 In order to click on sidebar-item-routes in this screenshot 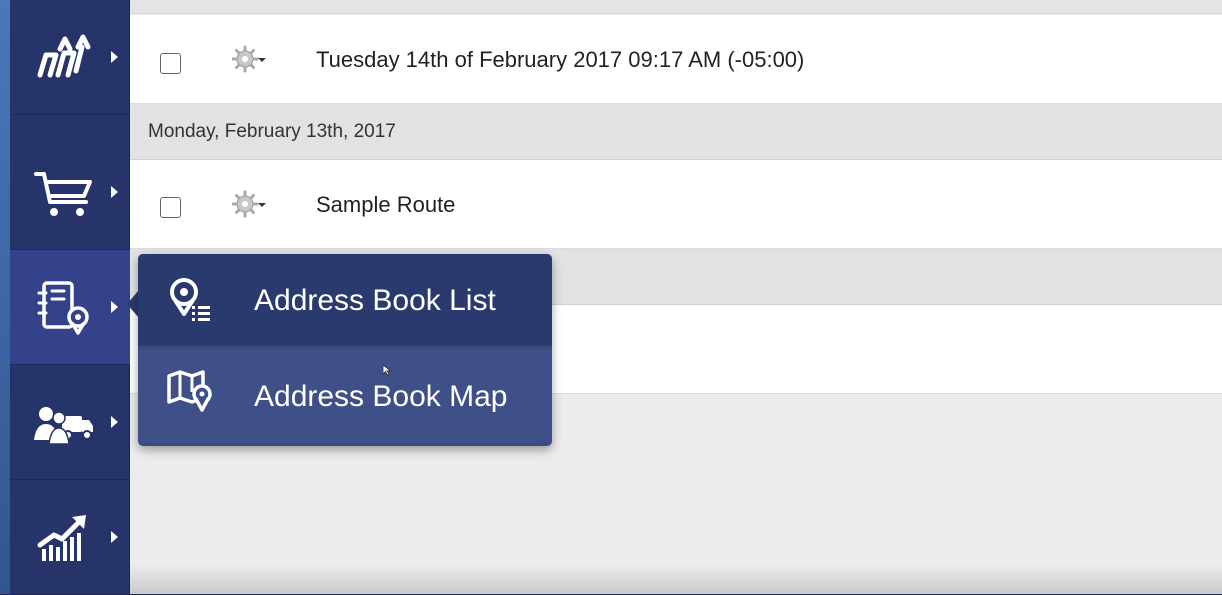, I will do `click(70, 57)`.